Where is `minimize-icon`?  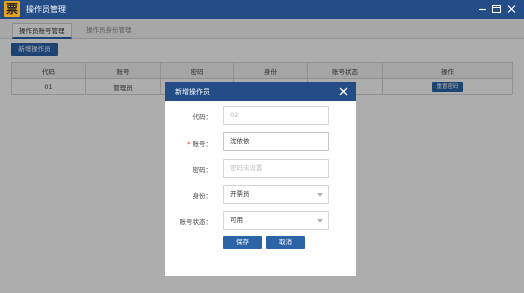
minimize-icon is located at coordinates (482, 9).